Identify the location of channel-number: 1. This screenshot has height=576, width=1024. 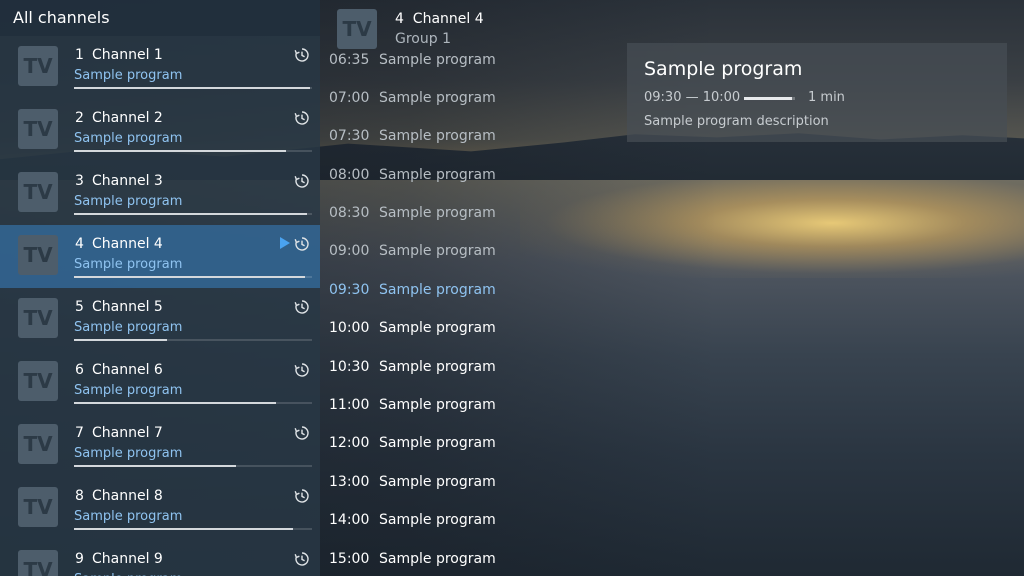
(79, 55).